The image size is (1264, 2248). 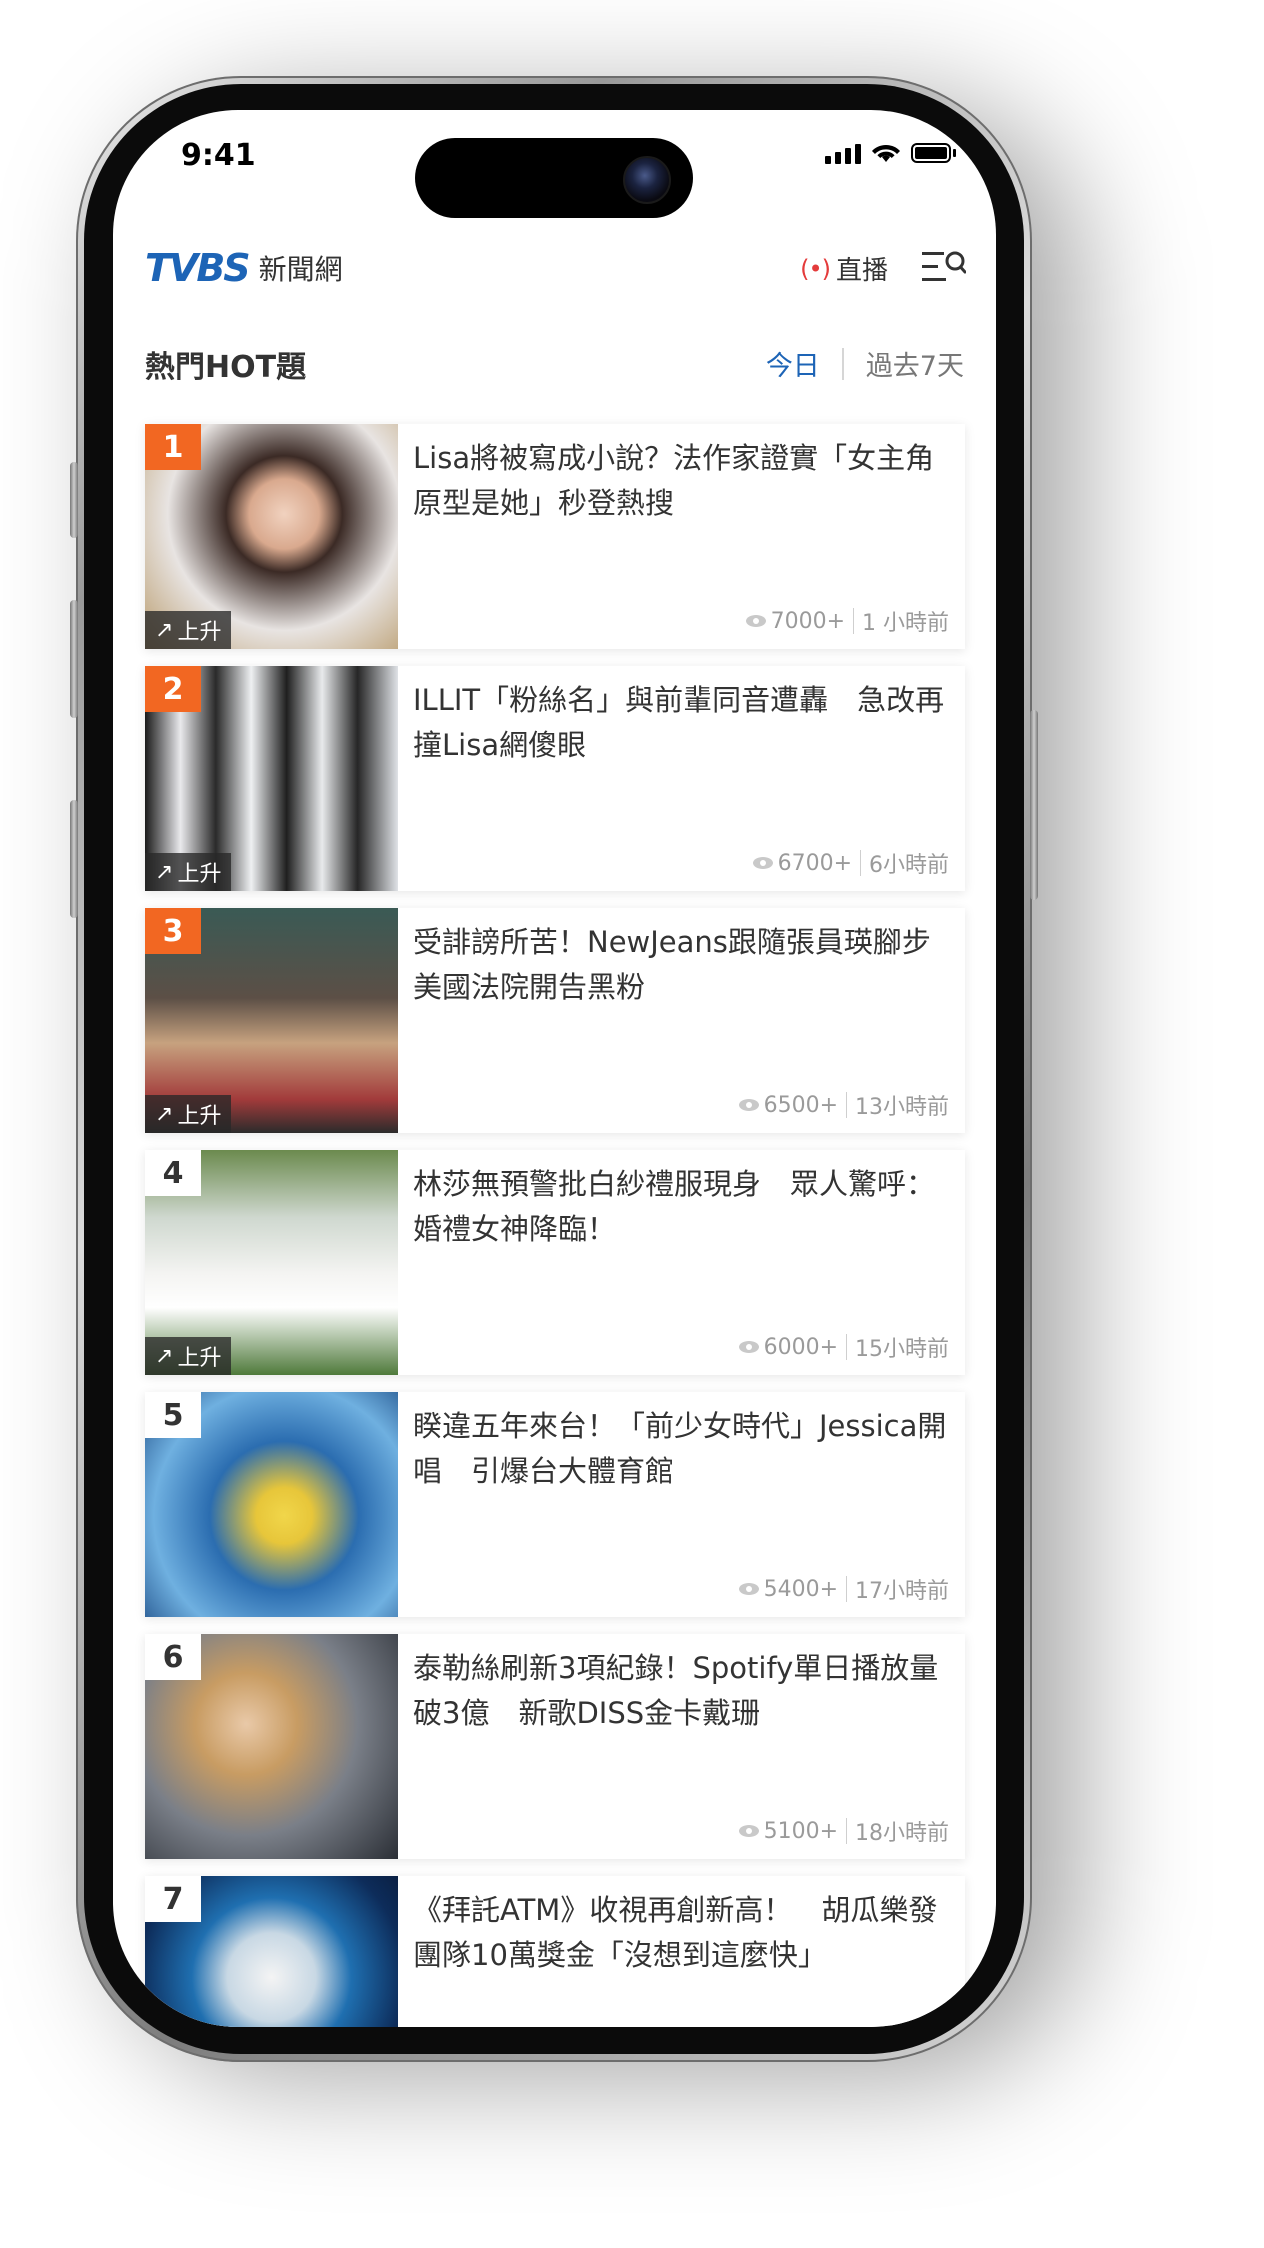 I want to click on publish-time: 1 小時前, so click(x=905, y=623).